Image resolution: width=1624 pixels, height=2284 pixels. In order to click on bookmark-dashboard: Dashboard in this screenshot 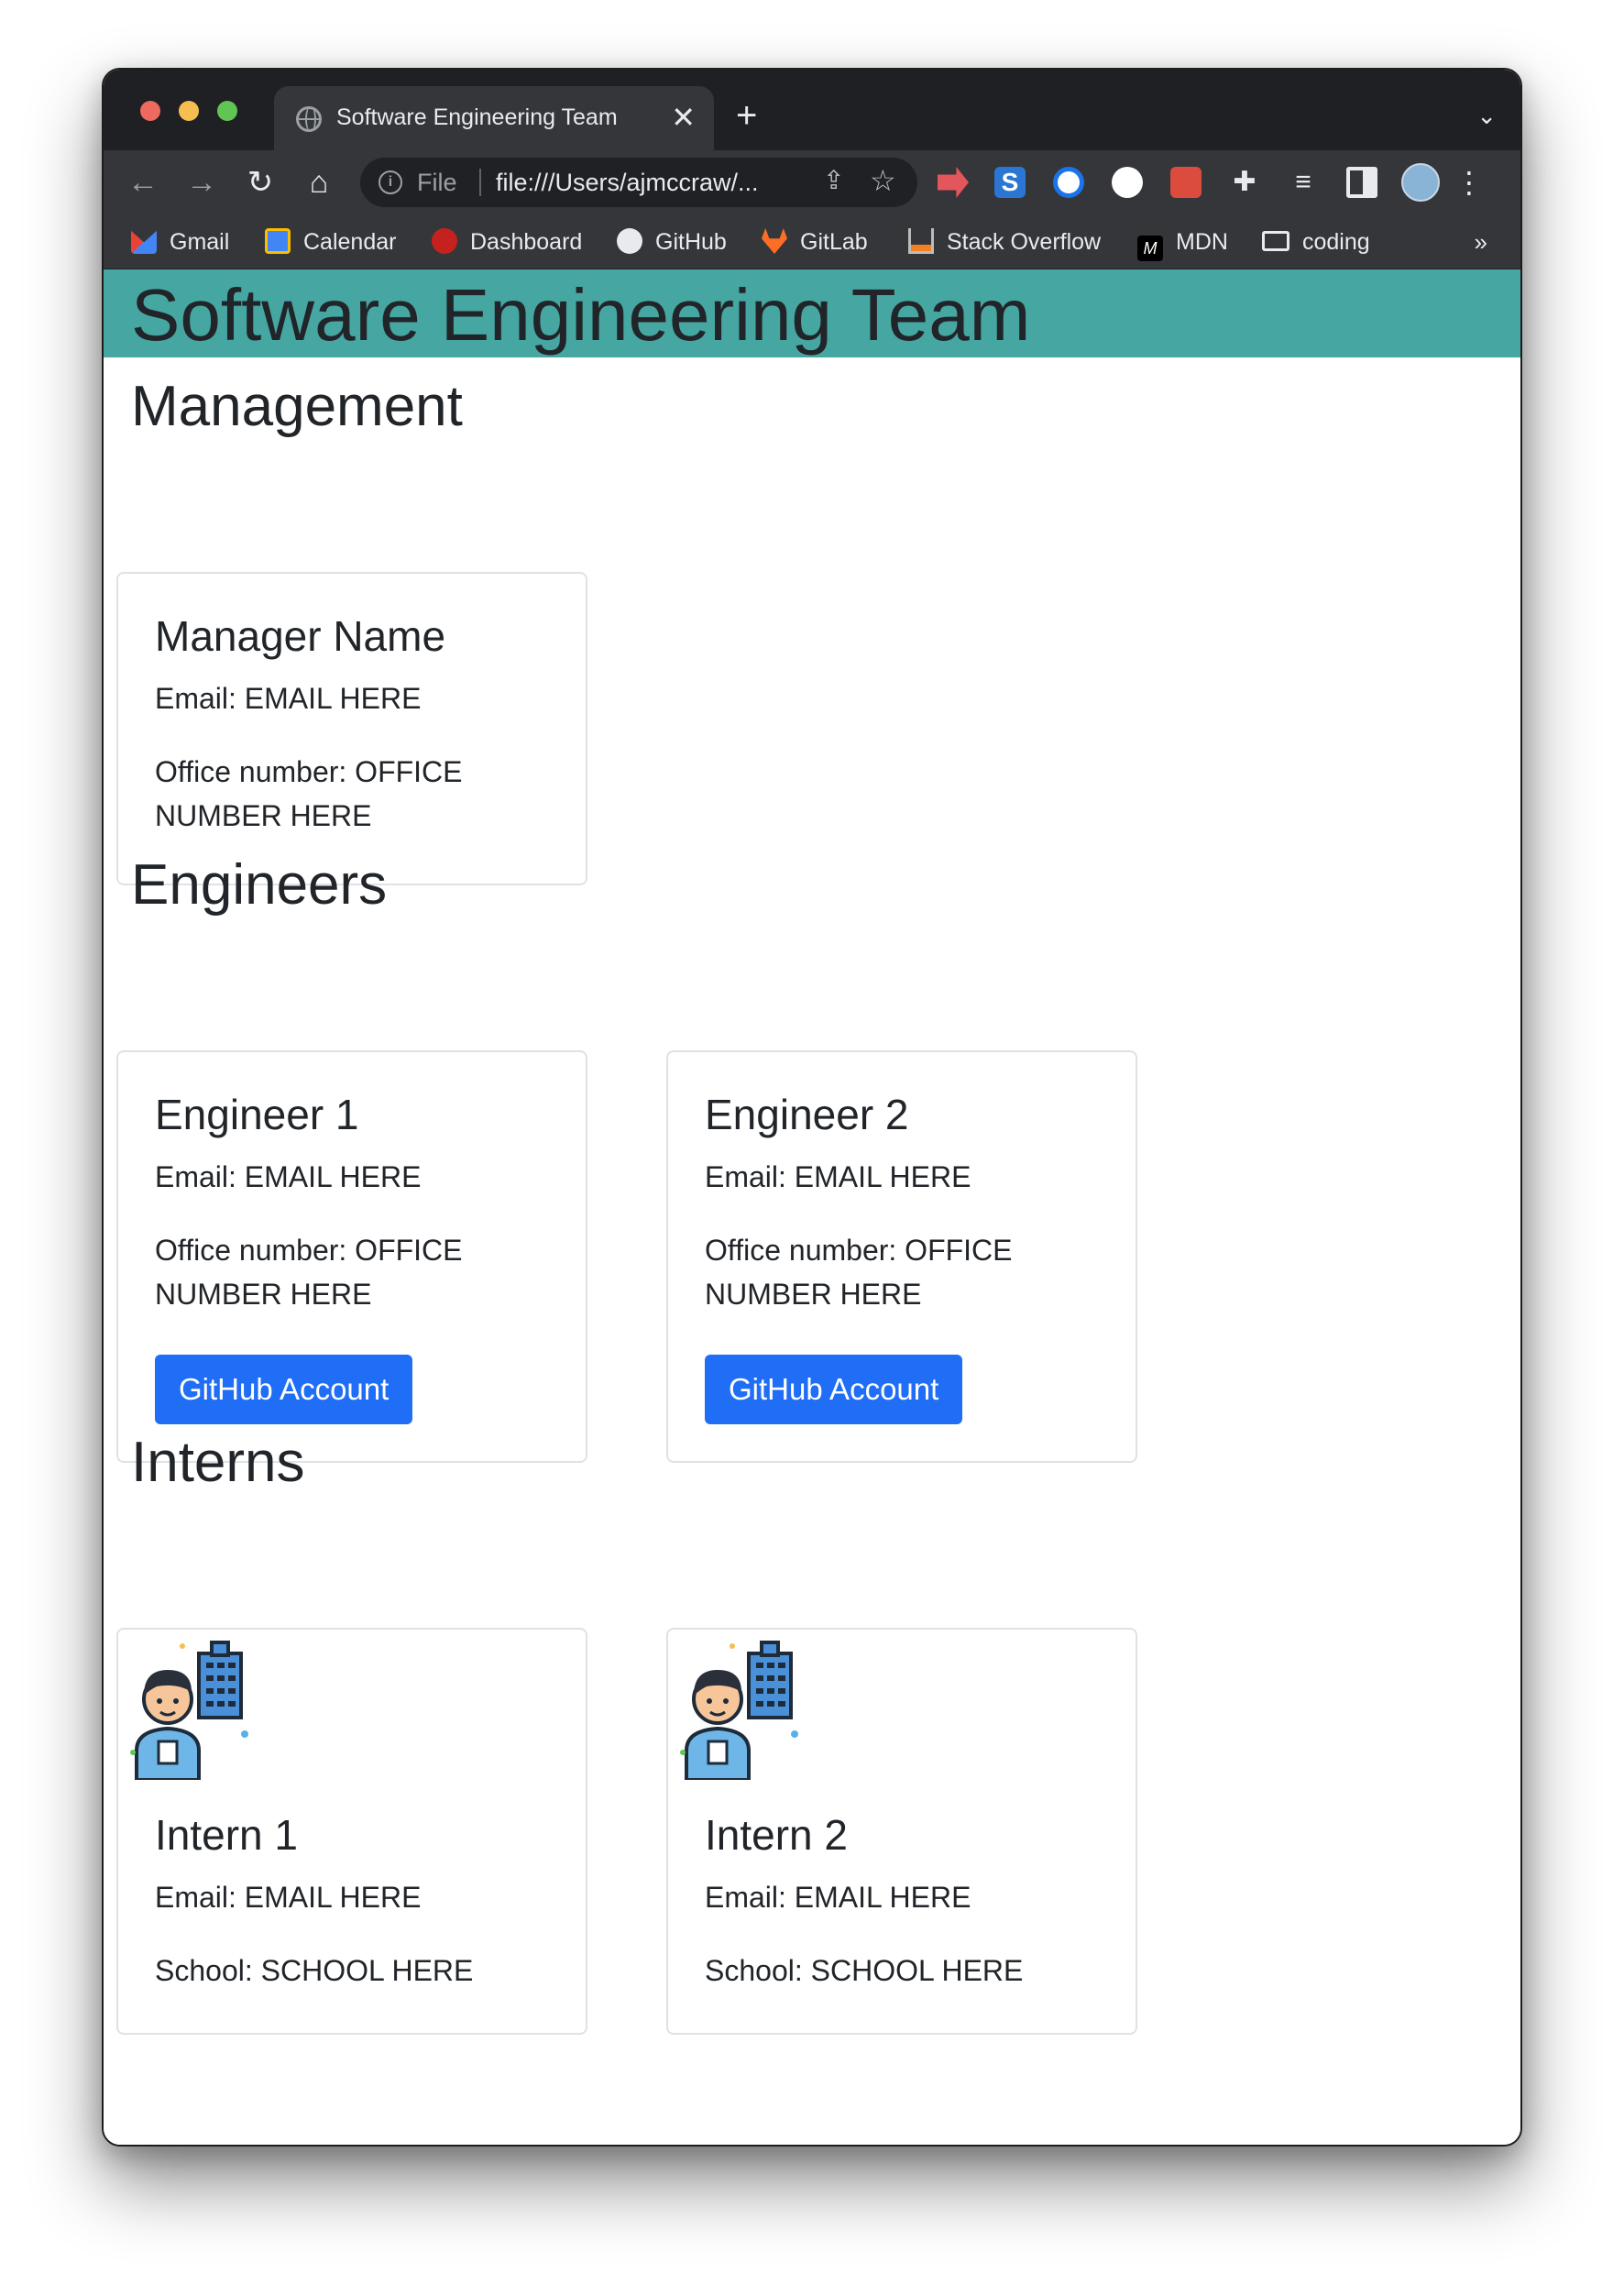, I will do `click(507, 241)`.